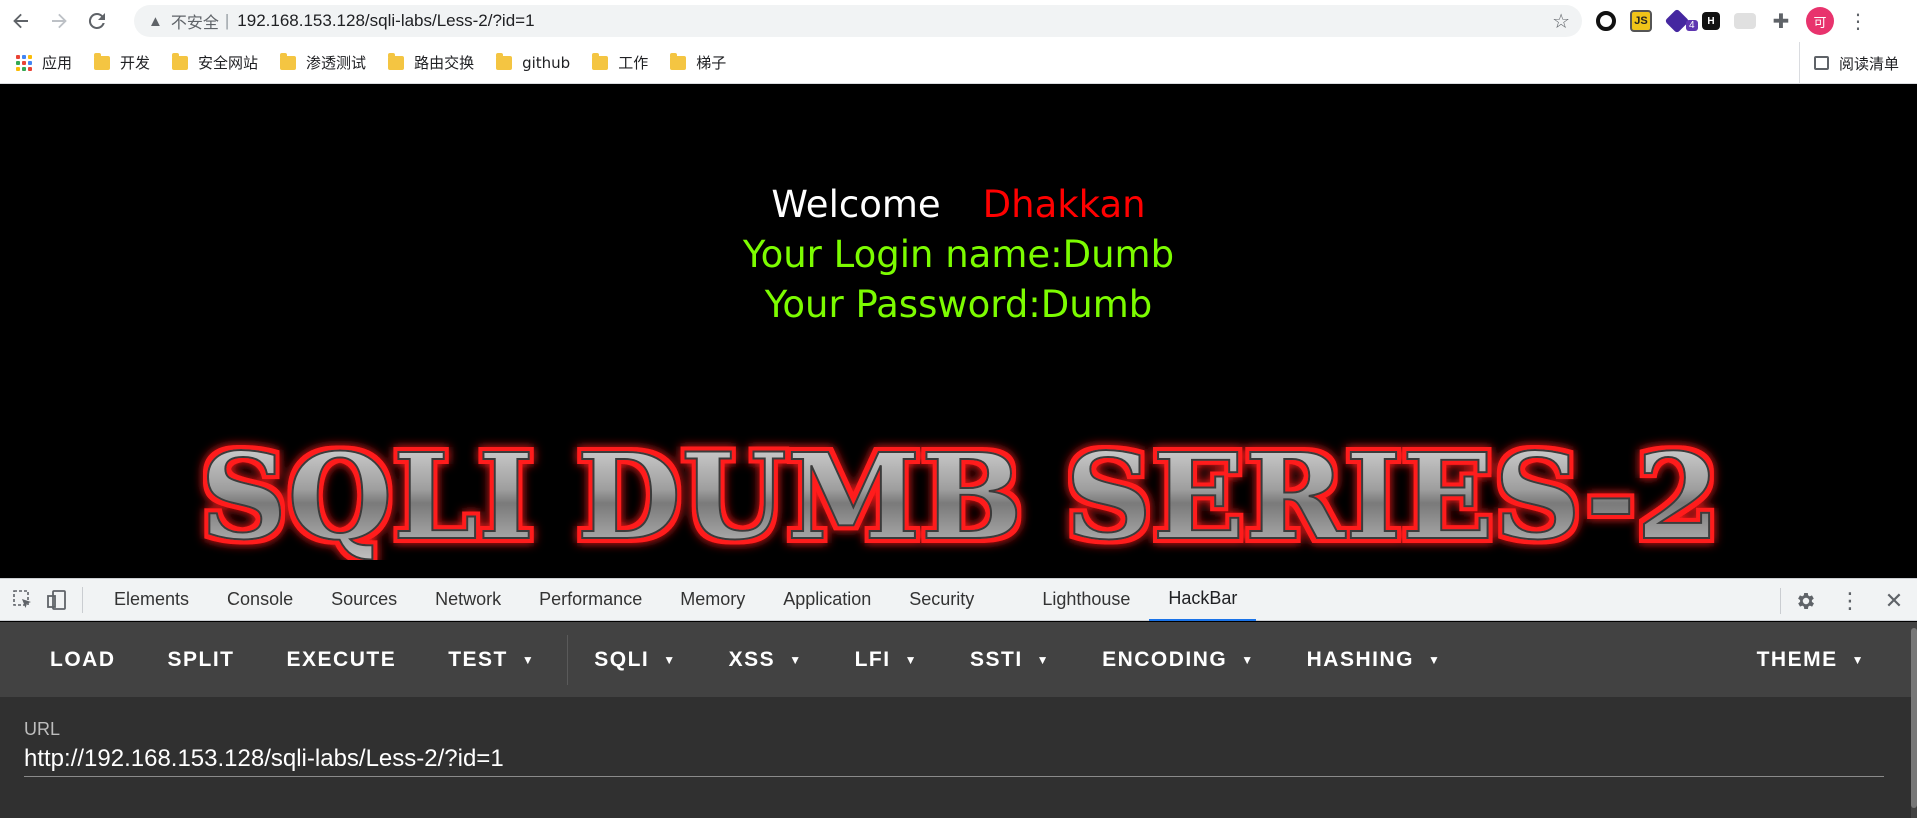 The height and width of the screenshot is (818, 1917). What do you see at coordinates (1806, 601) in the screenshot?
I see `settings-gear-icon` at bounding box center [1806, 601].